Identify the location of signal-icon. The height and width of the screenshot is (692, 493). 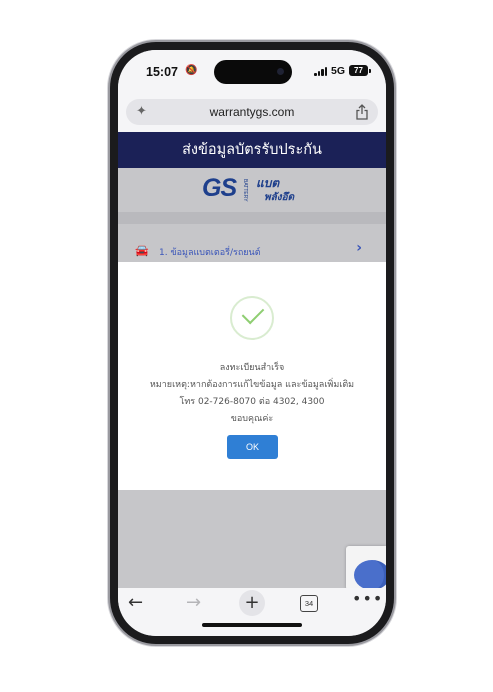
(321, 71).